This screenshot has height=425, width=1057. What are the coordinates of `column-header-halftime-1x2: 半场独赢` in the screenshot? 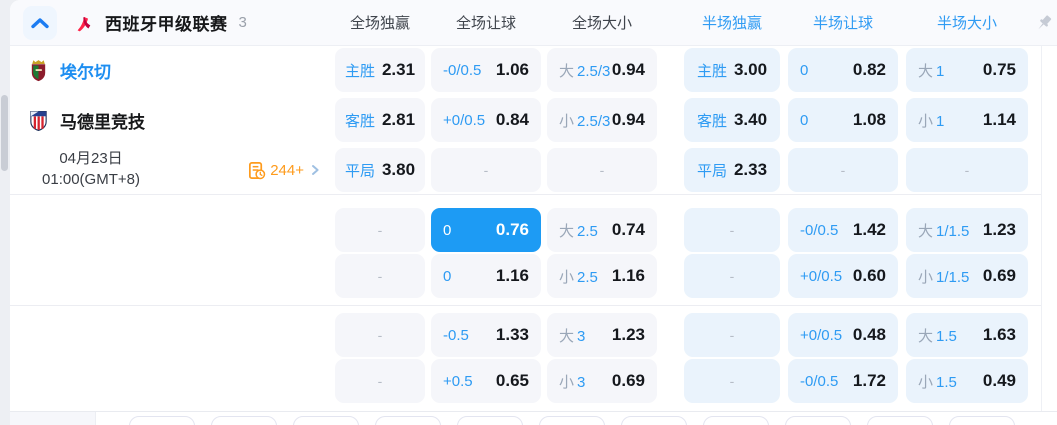 It's located at (732, 22).